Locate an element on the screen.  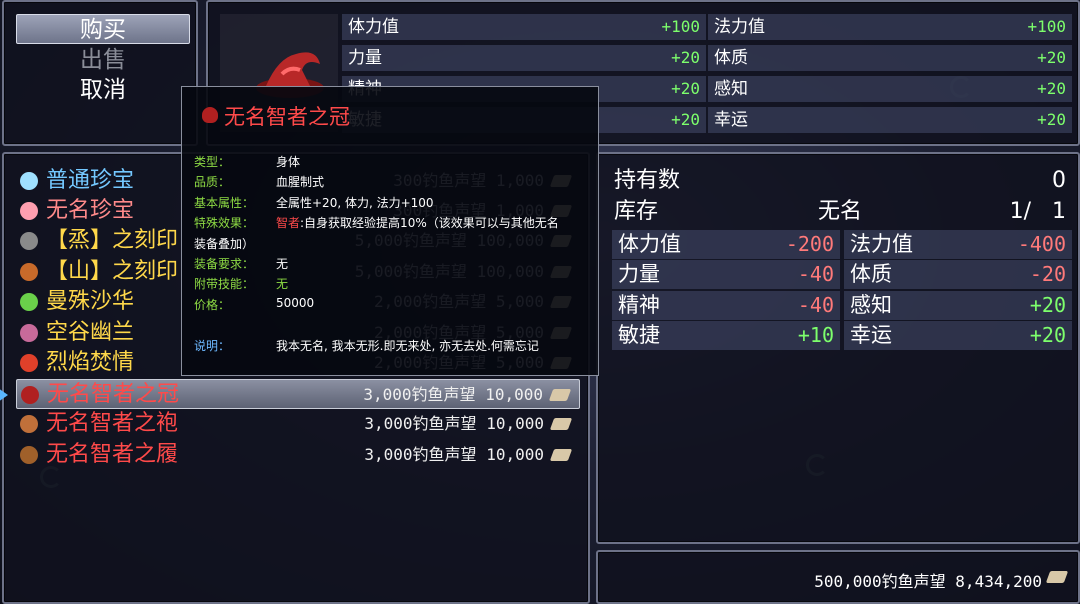
stat-label: 法力值 is located at coordinates (739, 27).